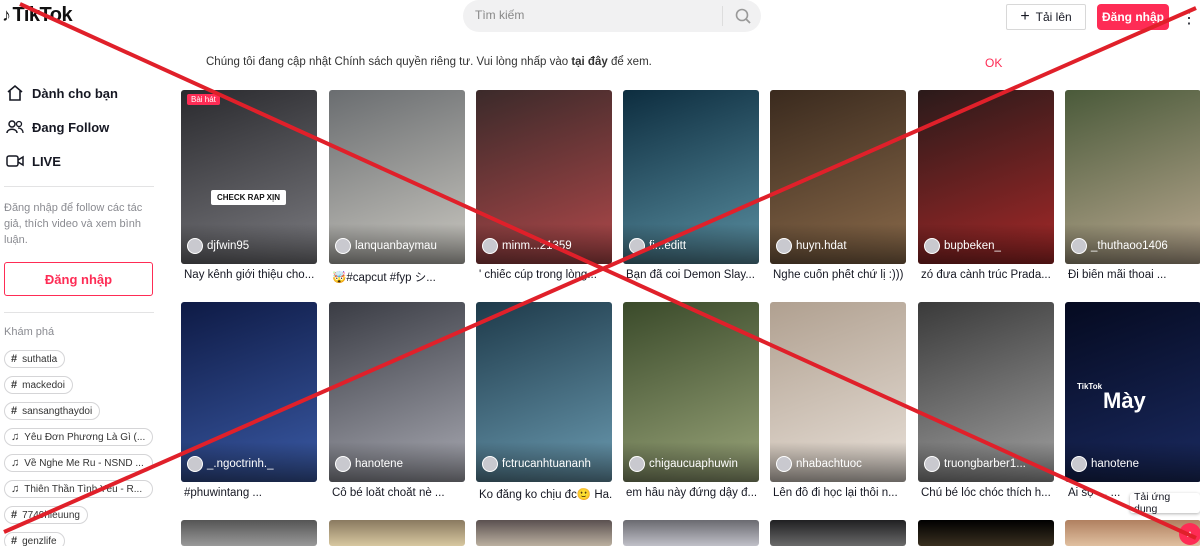 This screenshot has width=1200, height=546. What do you see at coordinates (838, 392) in the screenshot?
I see `video-thumbnail: nhabachtuoc` at bounding box center [838, 392].